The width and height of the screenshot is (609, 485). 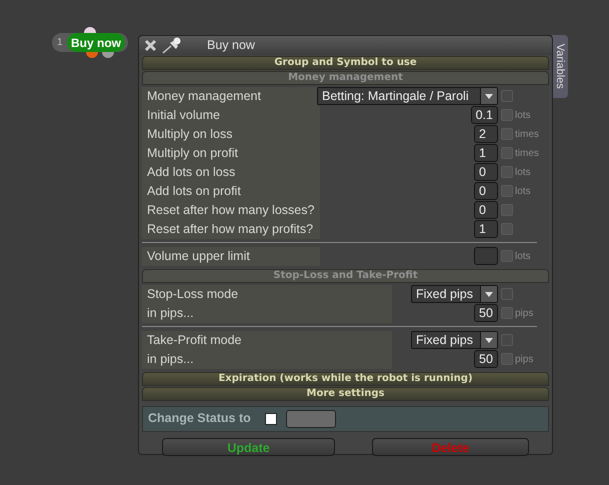 What do you see at coordinates (183, 115) in the screenshot?
I see `field-label: Initial volume` at bounding box center [183, 115].